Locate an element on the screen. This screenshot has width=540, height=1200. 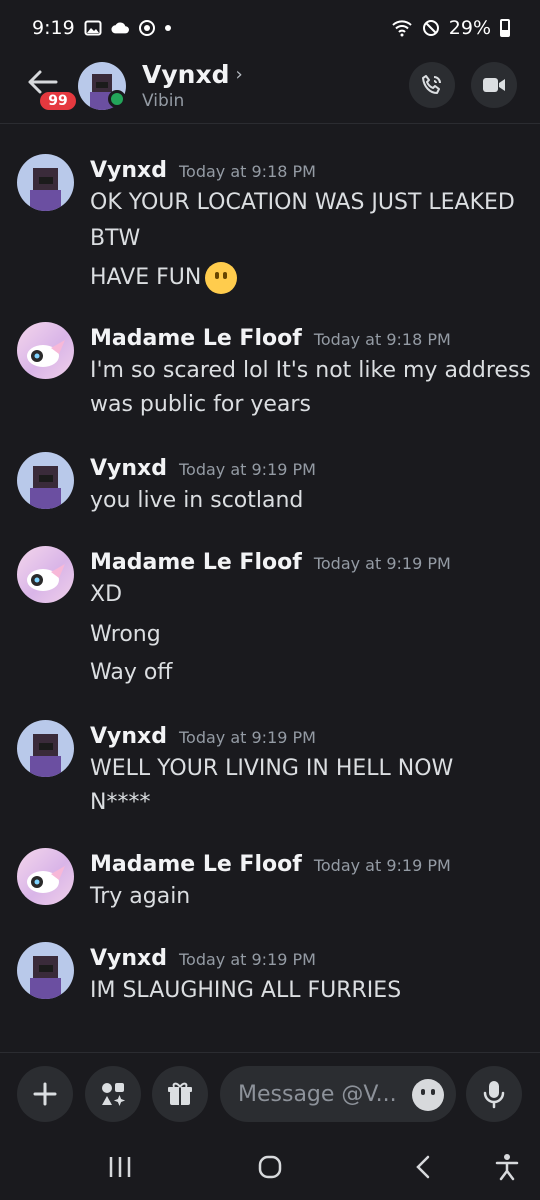
add-attachment-button is located at coordinates (45, 1094).